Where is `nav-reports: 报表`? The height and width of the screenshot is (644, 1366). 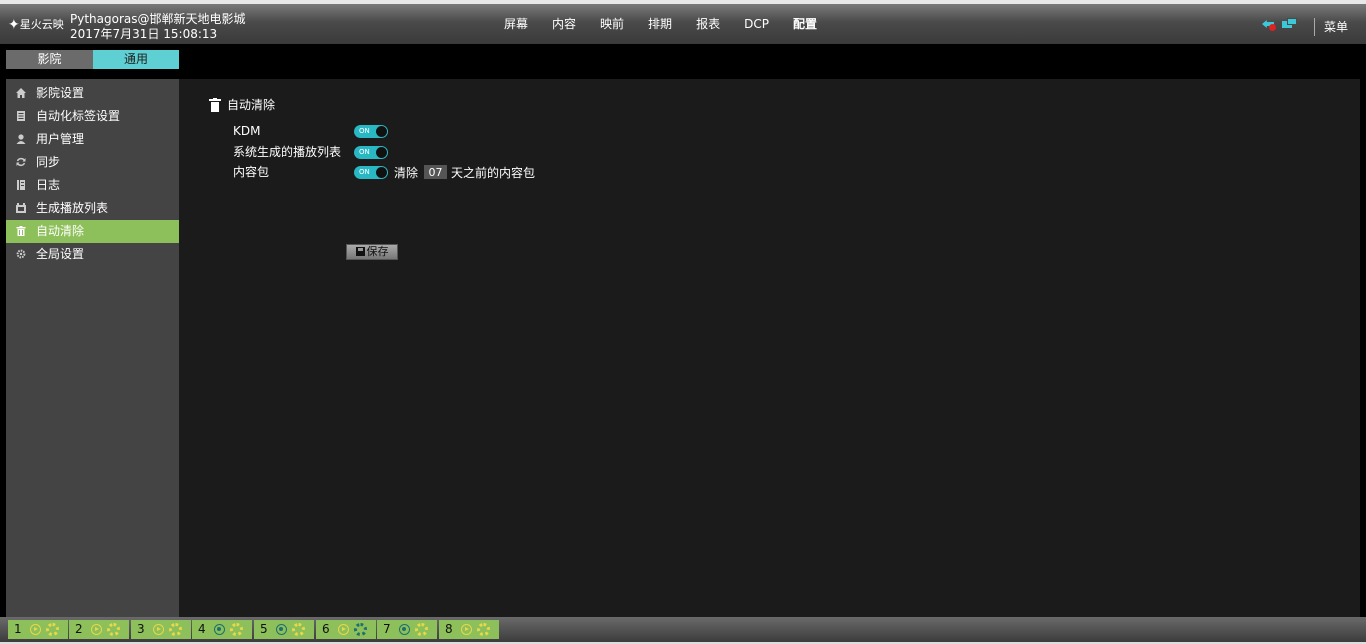
nav-reports: 报表 is located at coordinates (708, 24).